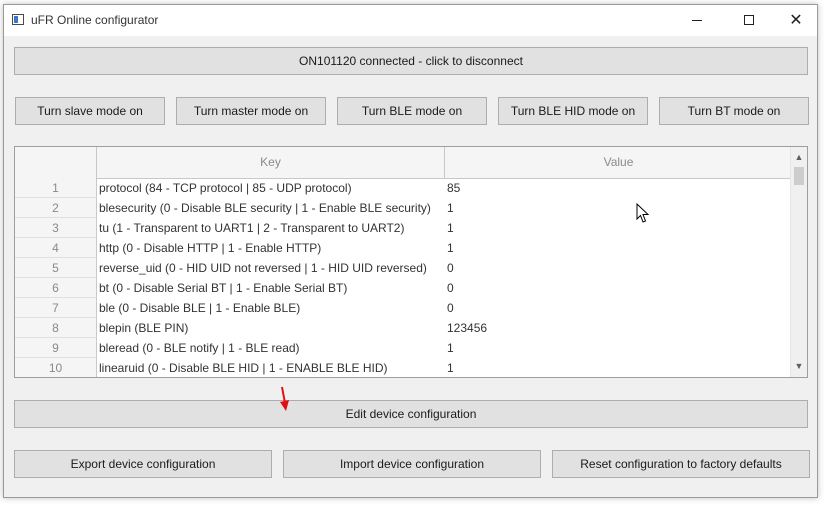 The width and height of the screenshot is (824, 506). I want to click on row-number: 3, so click(56, 228).